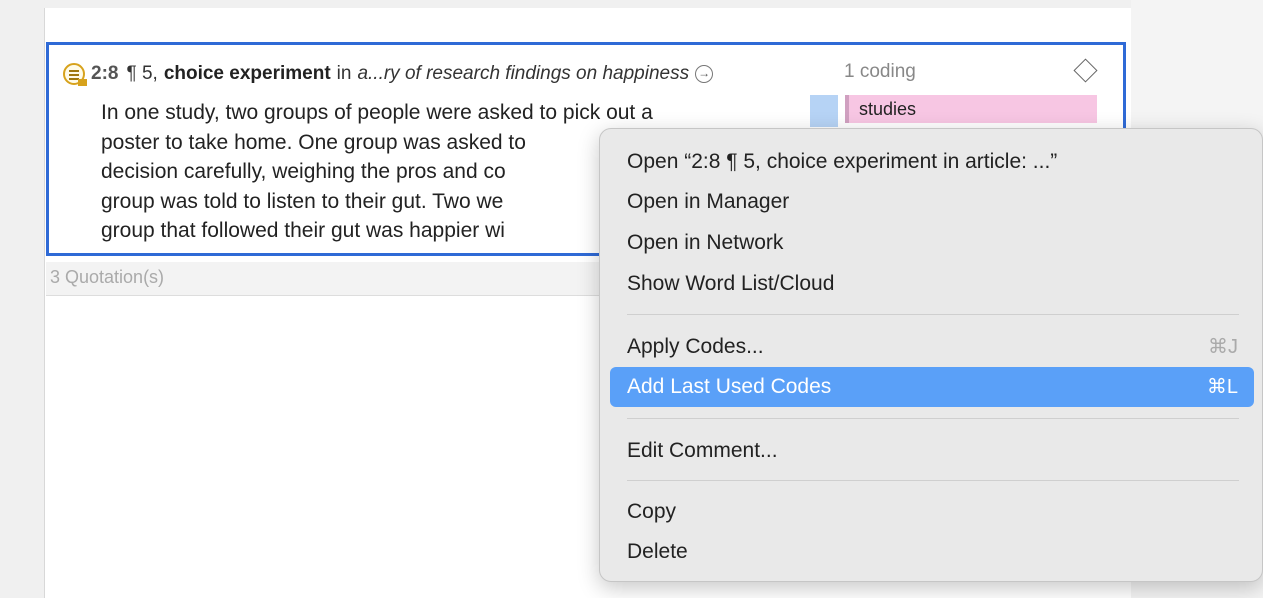 The image size is (1263, 598). I want to click on menu-item-apply-codes: Apply Codes... ⌘J, so click(932, 347).